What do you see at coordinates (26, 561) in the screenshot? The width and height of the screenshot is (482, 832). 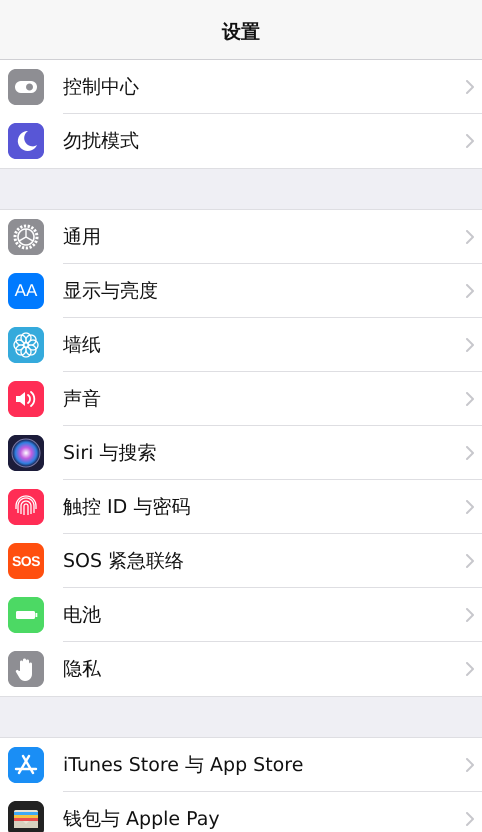 I see `sos-icon: SOS` at bounding box center [26, 561].